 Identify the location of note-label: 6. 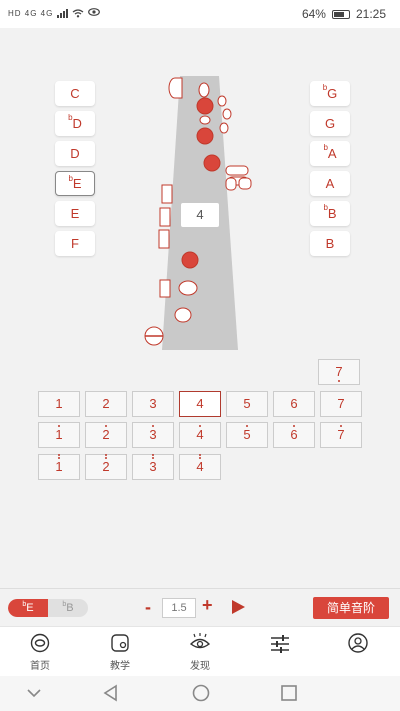
(294, 434).